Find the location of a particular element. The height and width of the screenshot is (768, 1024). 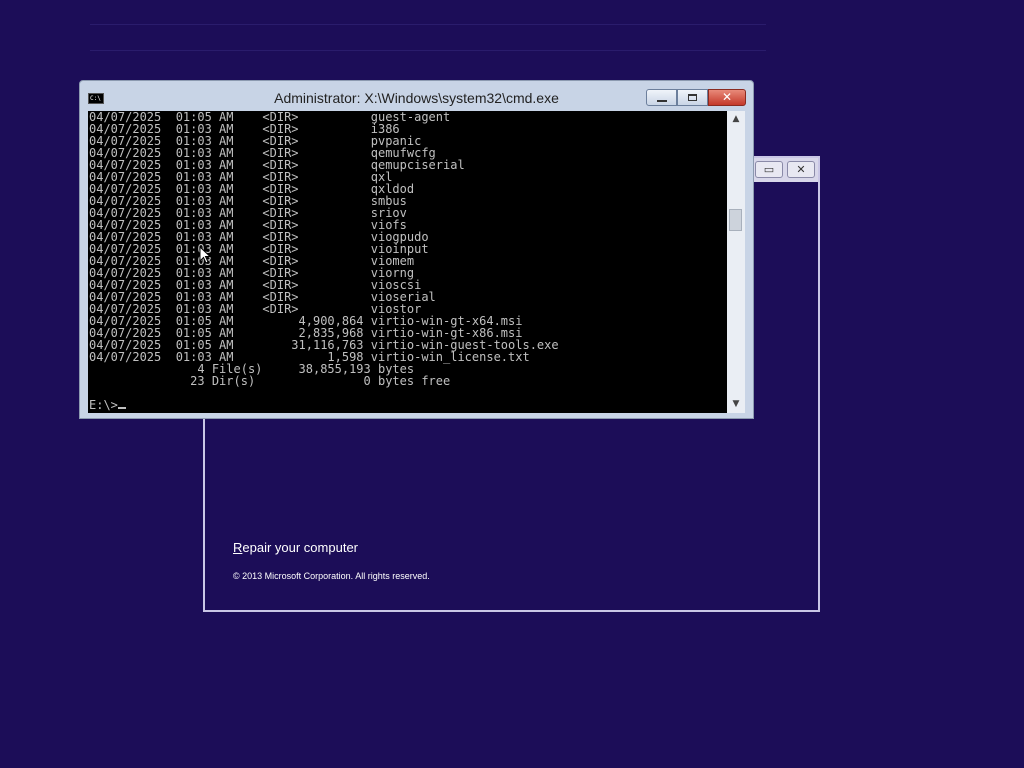

minimize-icon is located at coordinates (662, 101).